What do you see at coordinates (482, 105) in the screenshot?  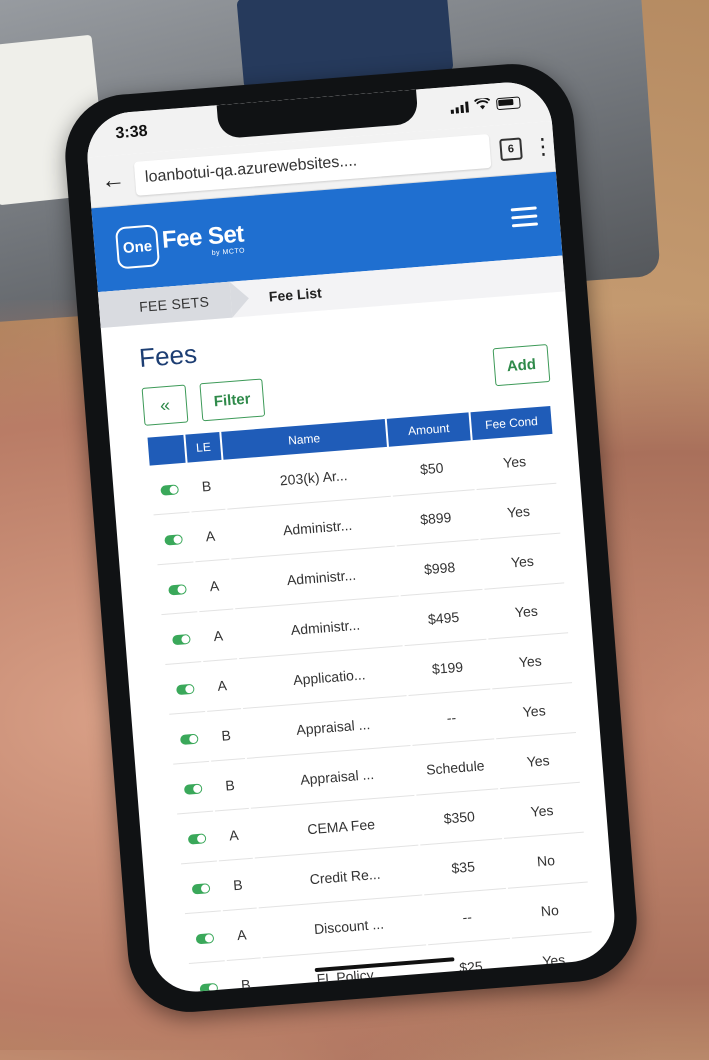 I see `wifi-icon` at bounding box center [482, 105].